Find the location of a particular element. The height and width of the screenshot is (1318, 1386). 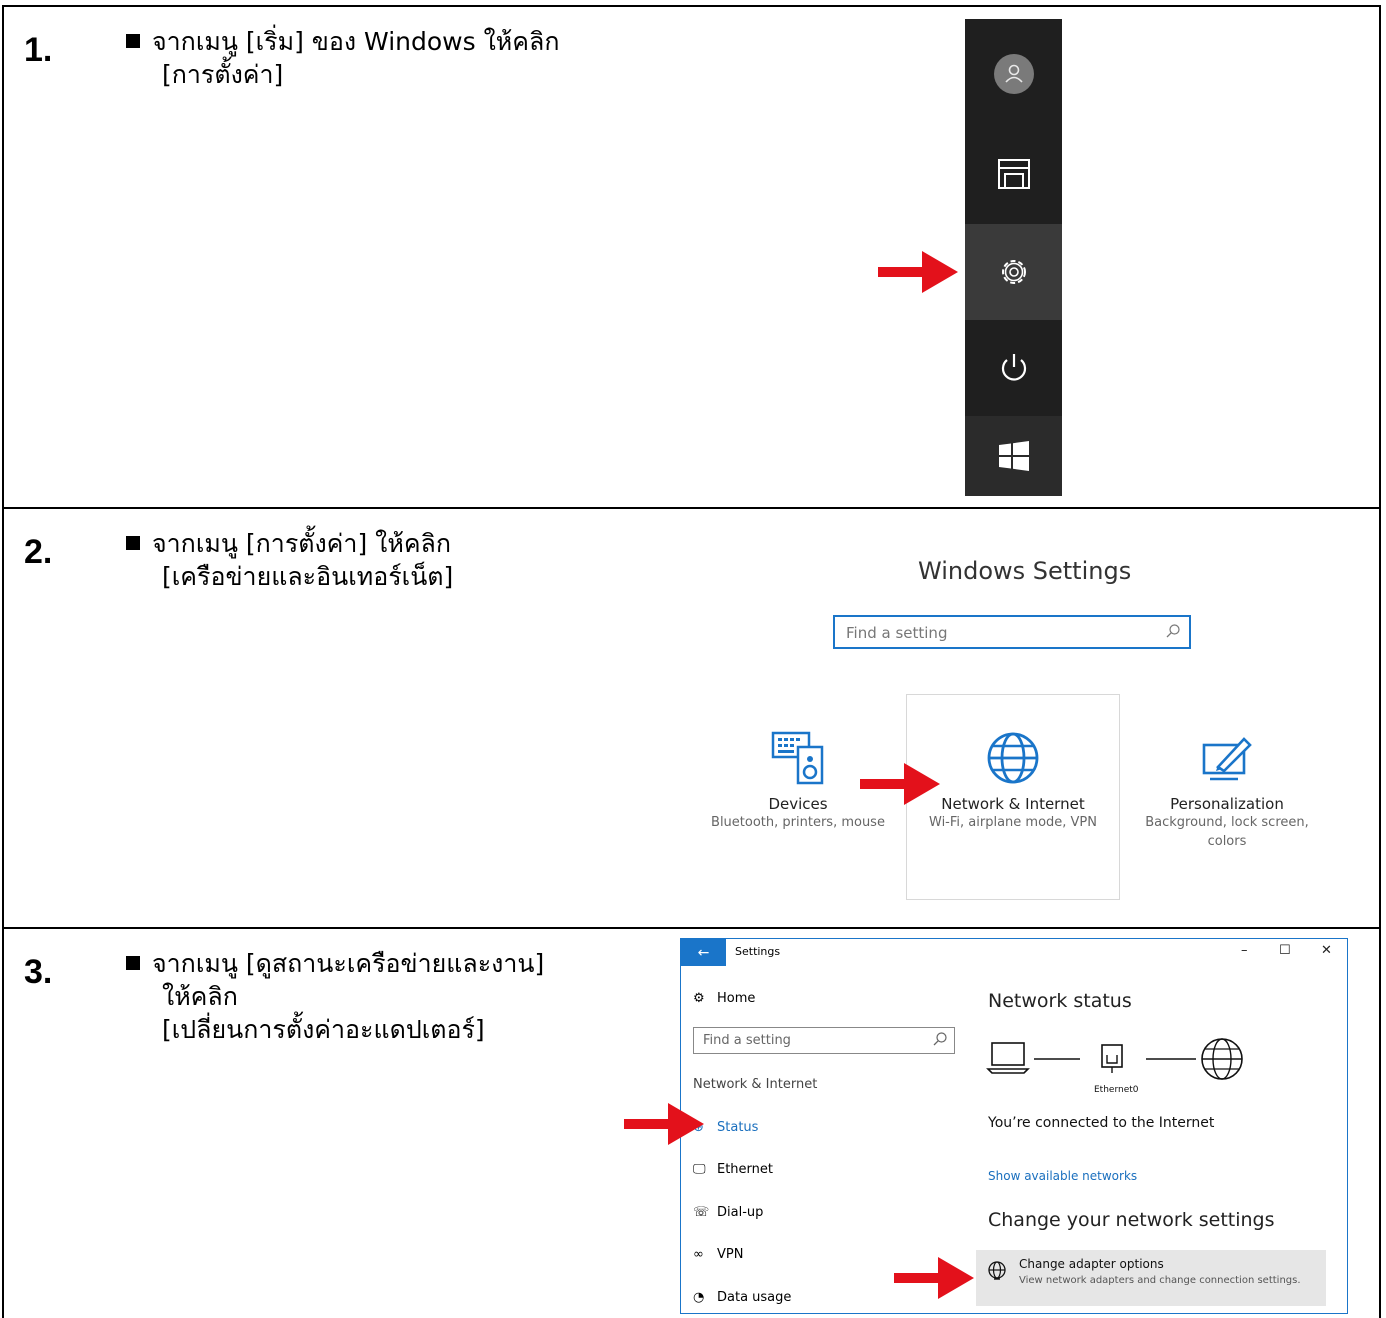

data-usage-icon: ◔ is located at coordinates (699, 1297).